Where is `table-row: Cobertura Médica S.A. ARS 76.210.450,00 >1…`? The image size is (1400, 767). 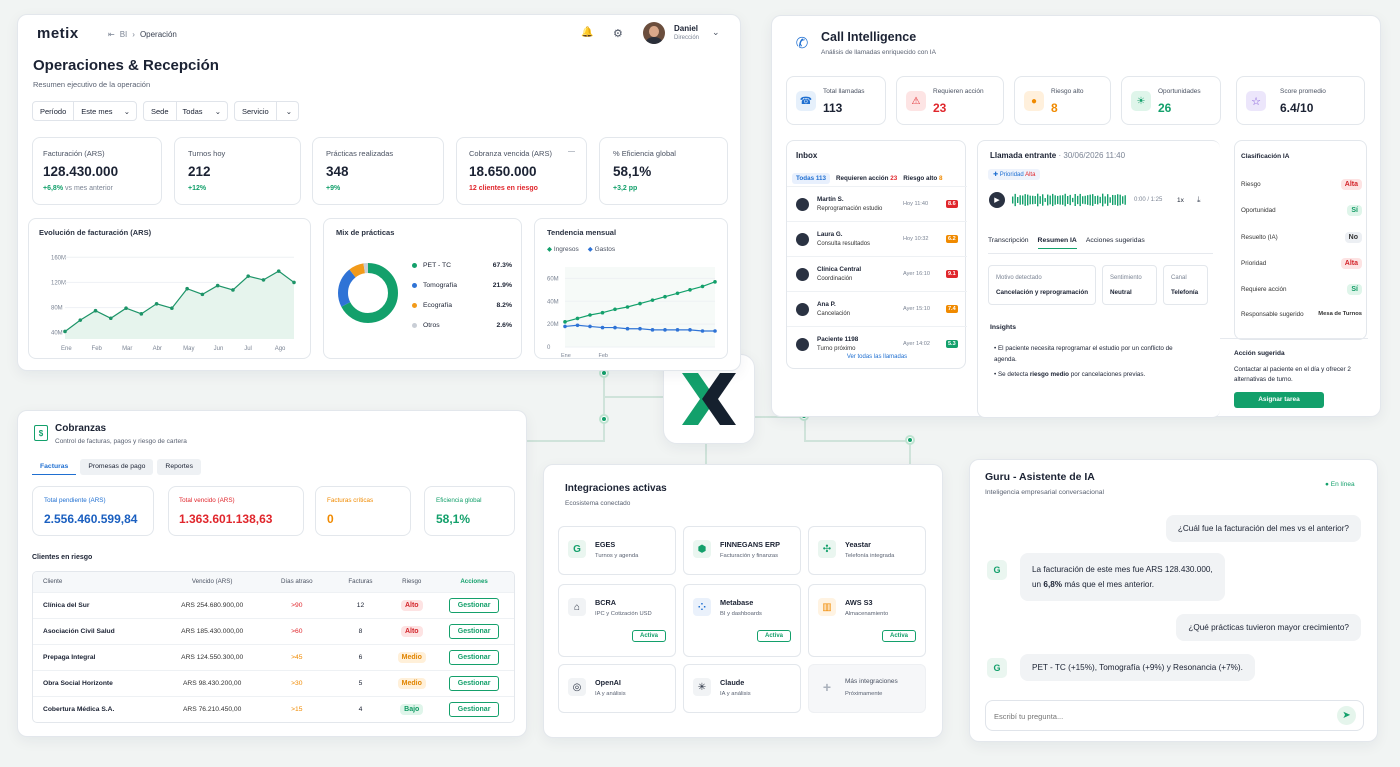
table-row: Cobertura Médica S.A. ARS 76.210.450,00 >1… is located at coordinates (273, 709).